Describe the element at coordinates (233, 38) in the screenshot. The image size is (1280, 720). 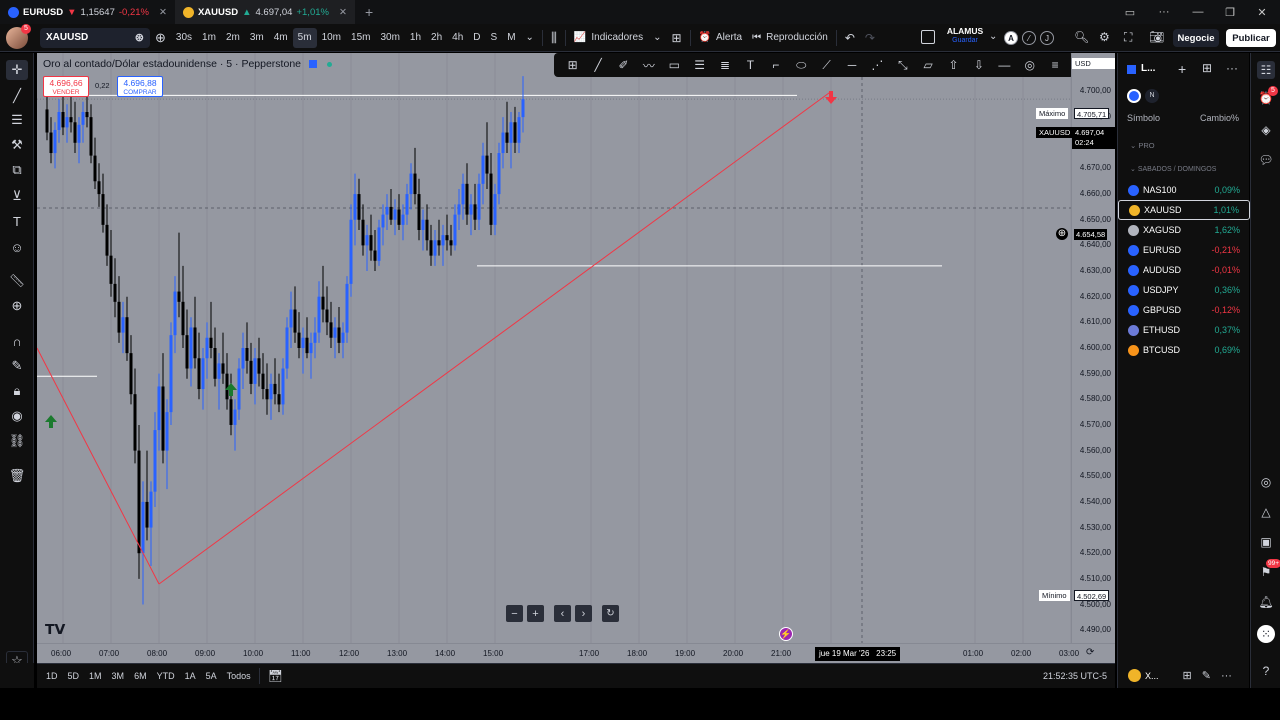
I see `interval-2m: 2m` at that location.